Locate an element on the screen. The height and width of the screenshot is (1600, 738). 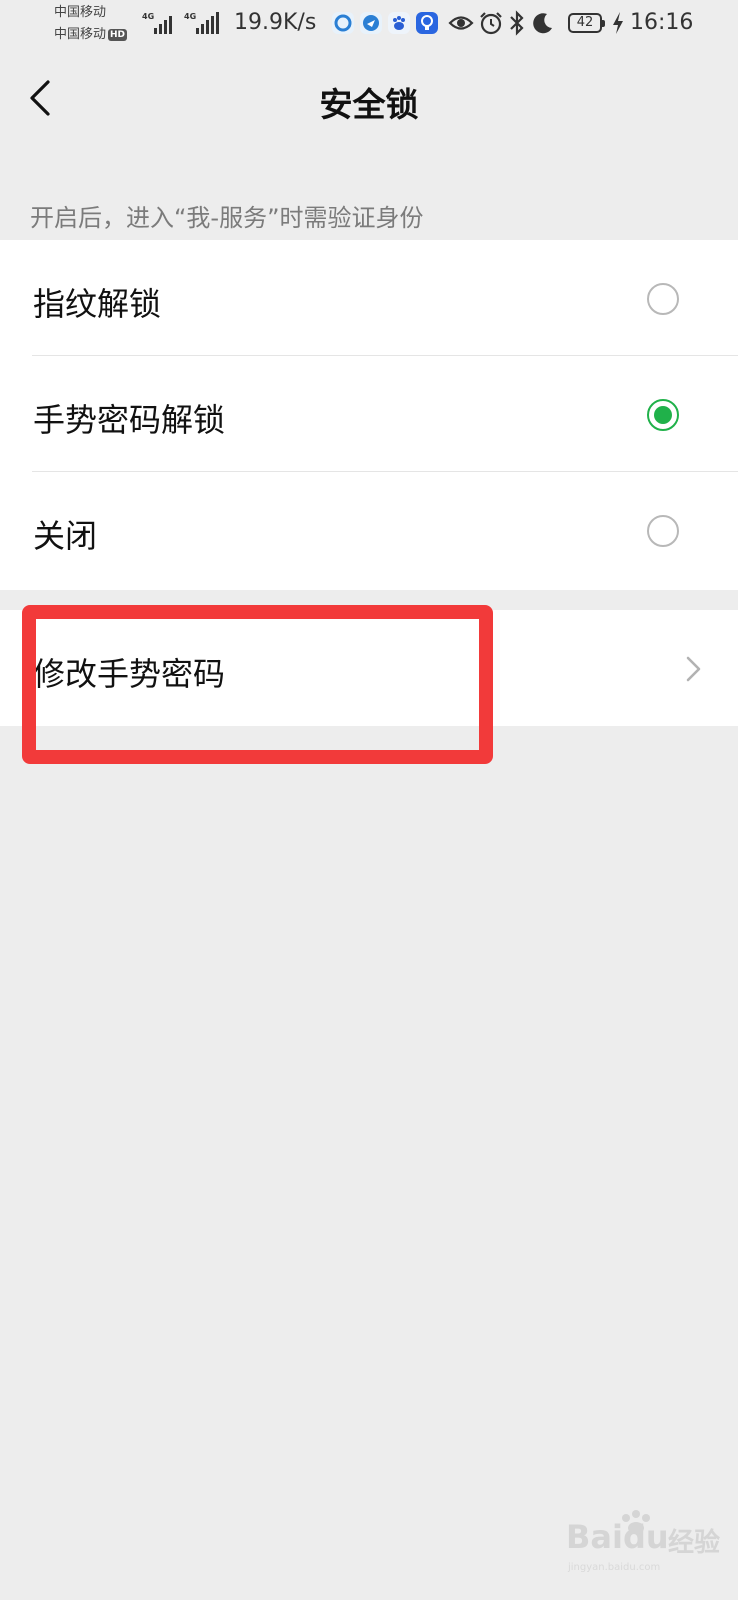
option-gesture-unlock: 手势密码解锁 is located at coordinates (369, 414).